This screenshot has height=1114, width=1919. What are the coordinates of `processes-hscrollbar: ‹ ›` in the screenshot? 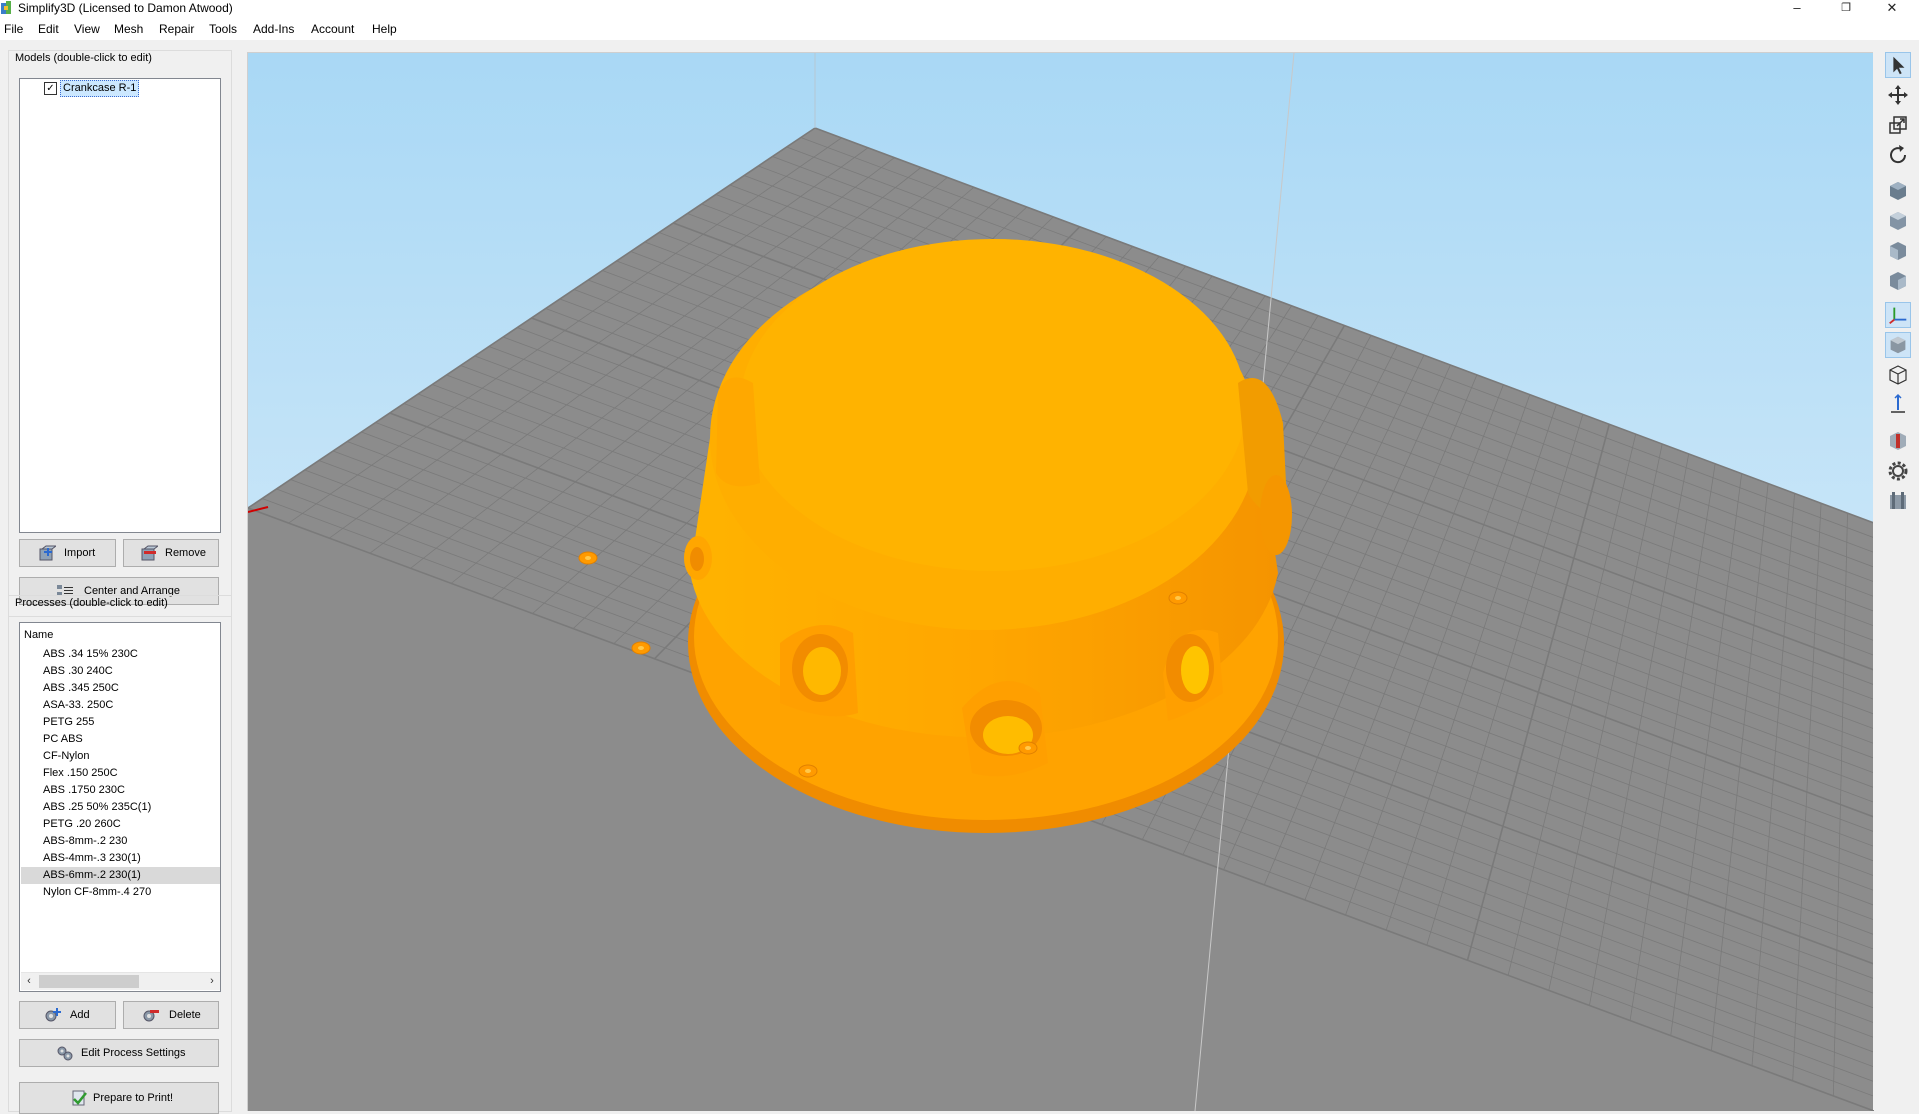 It's located at (120, 981).